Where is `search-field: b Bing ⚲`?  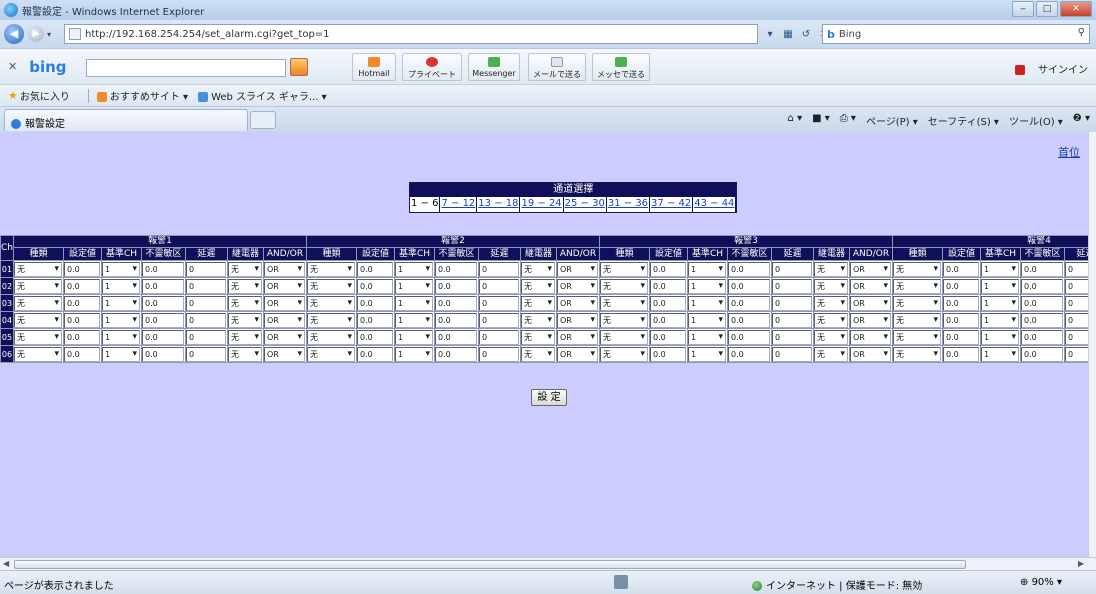 search-field: b Bing ⚲ is located at coordinates (956, 34).